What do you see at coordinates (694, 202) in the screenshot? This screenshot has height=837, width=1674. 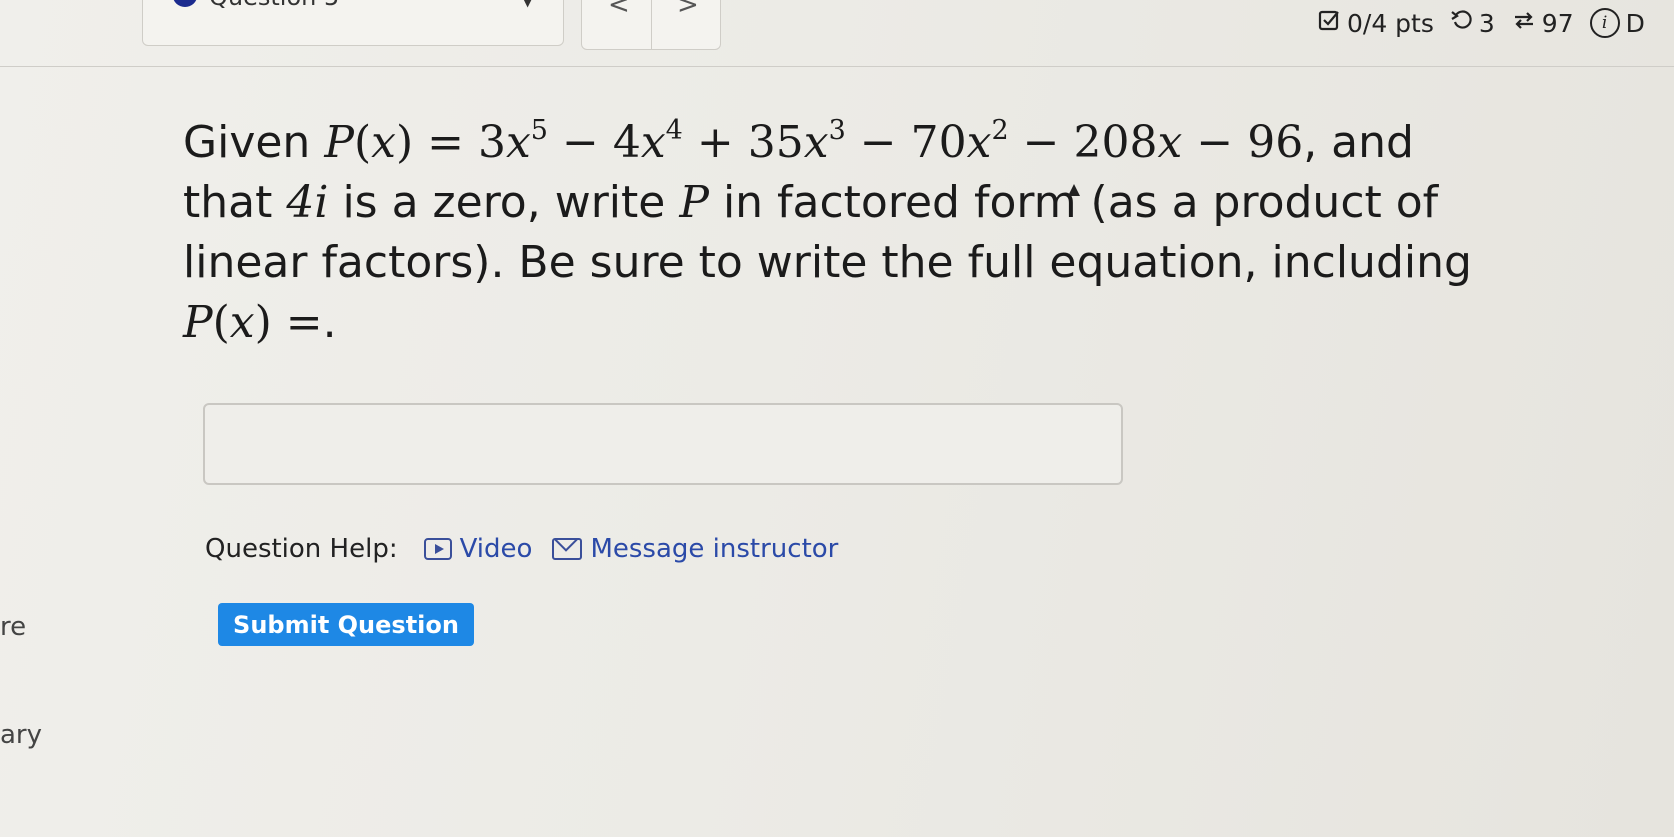 I see `polynomial-name: P` at bounding box center [694, 202].